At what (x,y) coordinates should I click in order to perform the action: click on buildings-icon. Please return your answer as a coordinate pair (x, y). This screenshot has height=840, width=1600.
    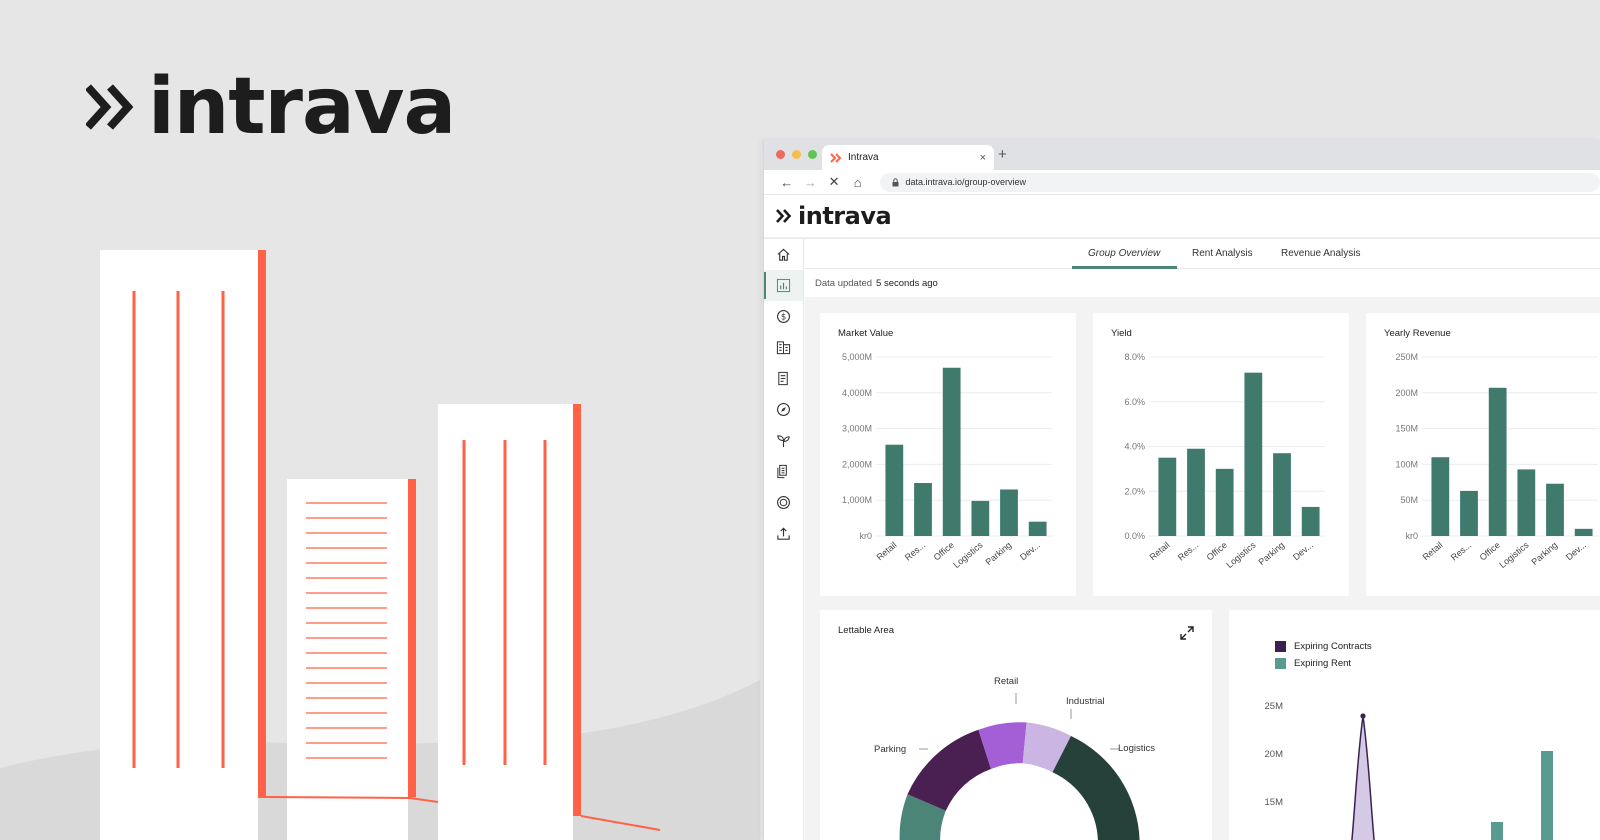
    Looking at the image, I should click on (783, 348).